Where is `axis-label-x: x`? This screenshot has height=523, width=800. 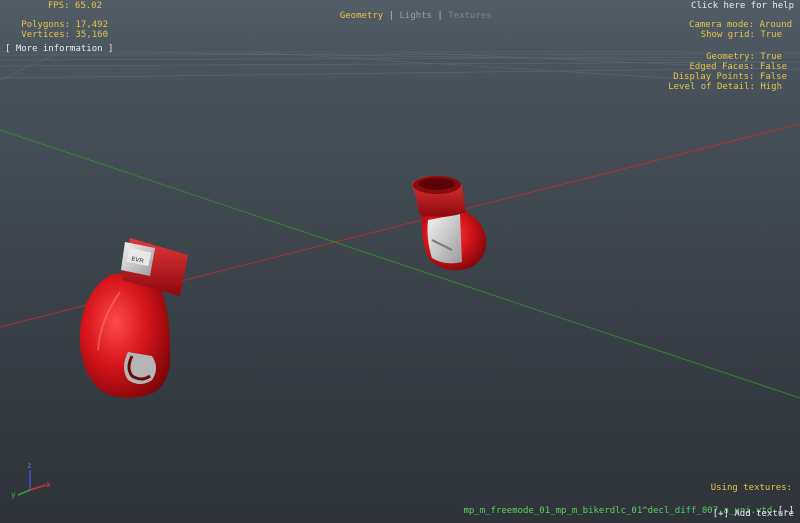 axis-label-x: x is located at coordinates (48, 484).